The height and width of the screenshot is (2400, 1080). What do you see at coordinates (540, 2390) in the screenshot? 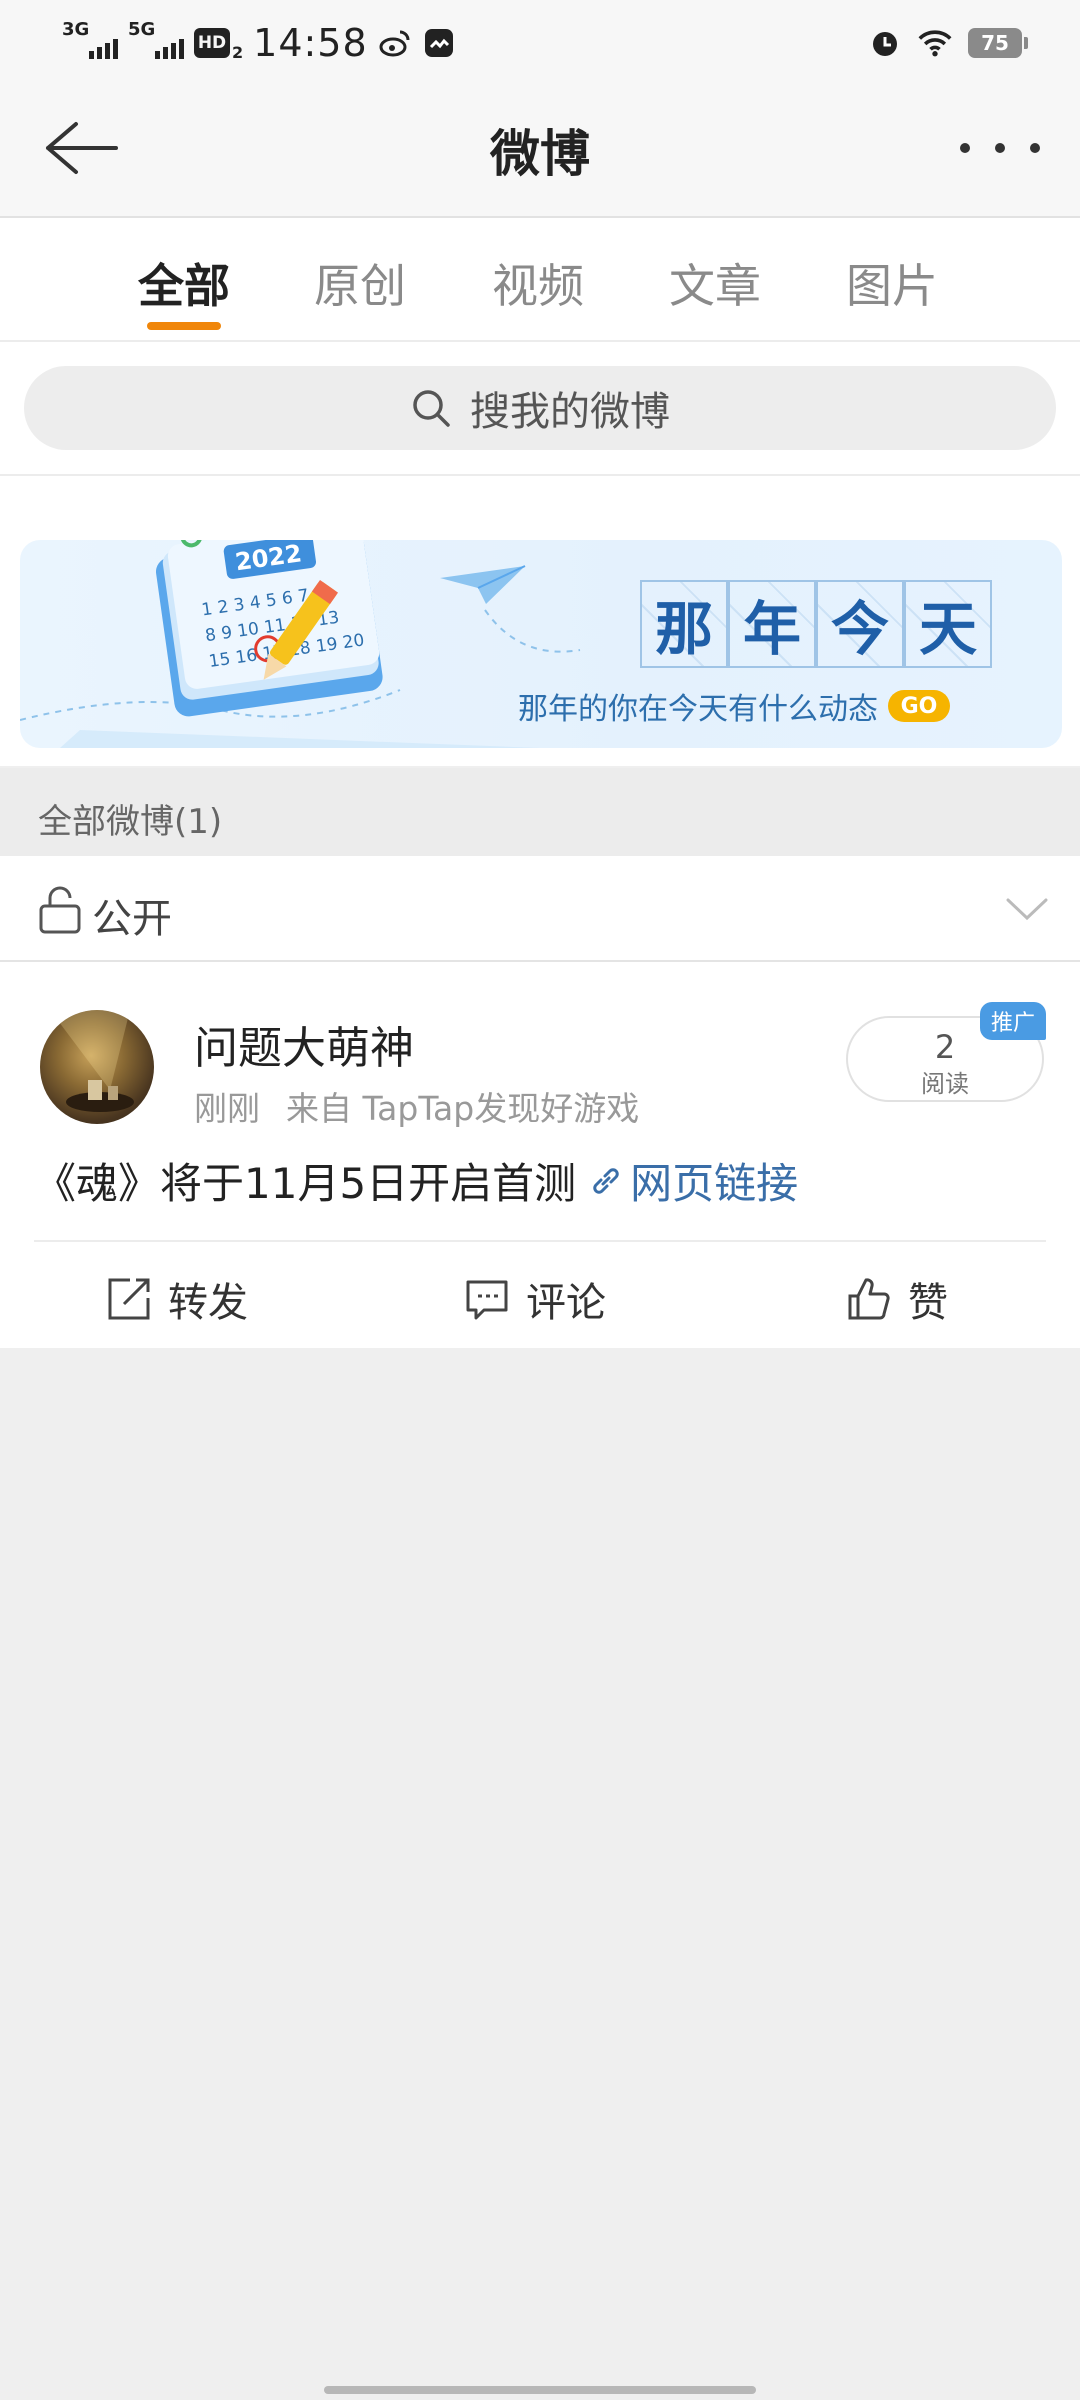
I see `home-indicator` at bounding box center [540, 2390].